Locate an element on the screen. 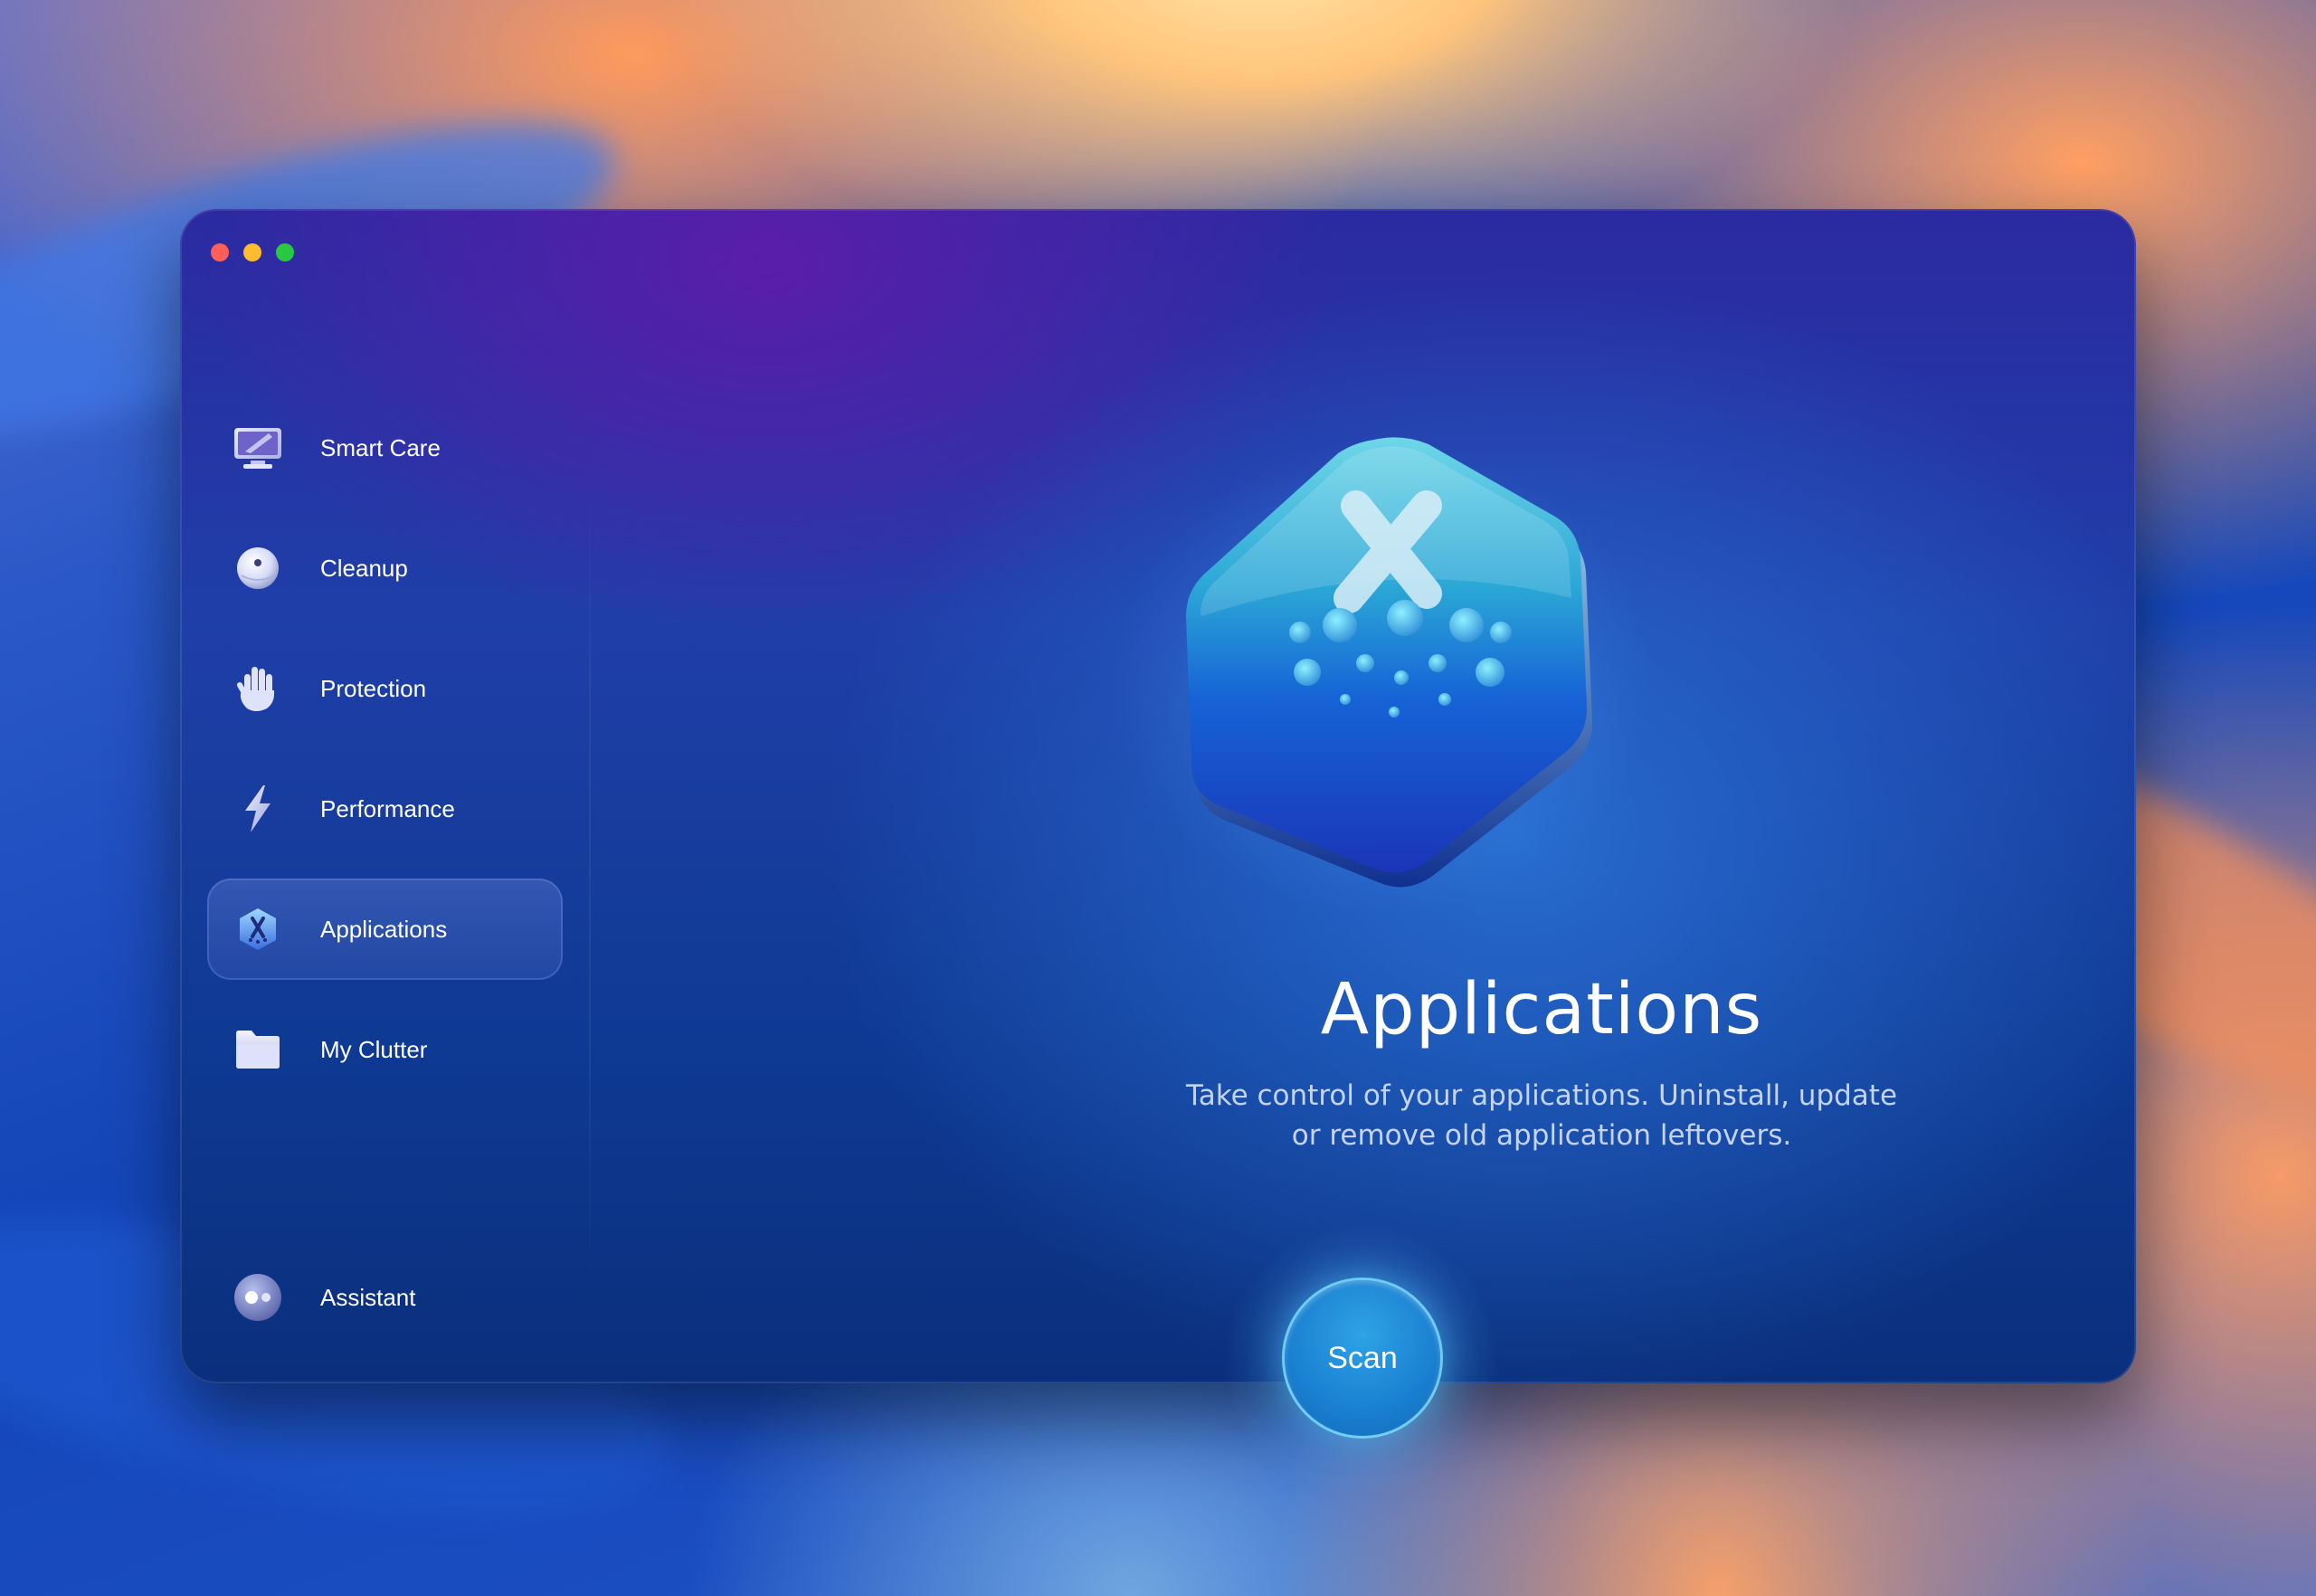 The image size is (2316, 1596). sidebar-item-protection: Protection is located at coordinates (385, 688).